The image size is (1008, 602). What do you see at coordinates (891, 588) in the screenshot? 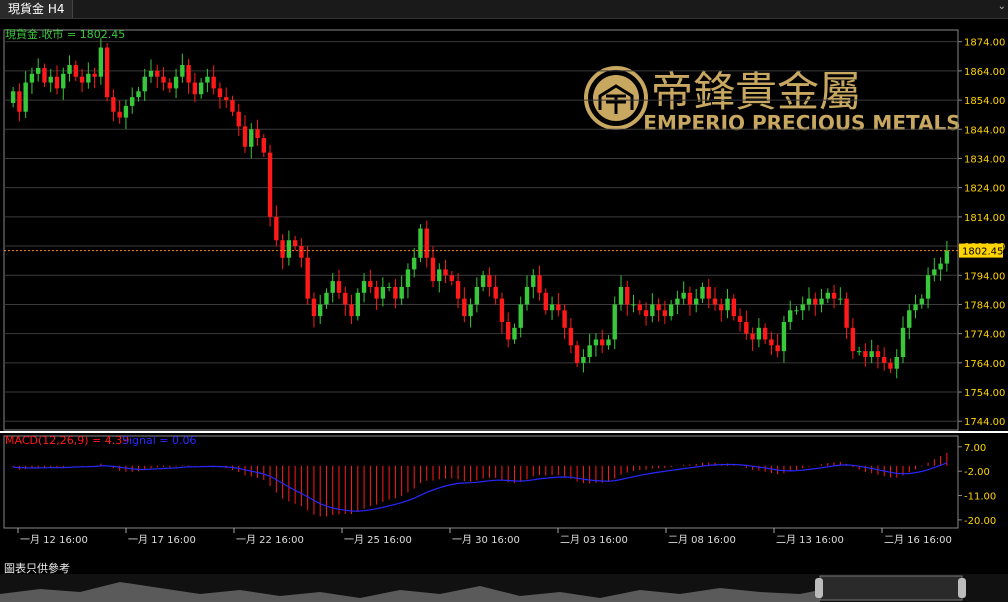
I see `navigator-window` at bounding box center [891, 588].